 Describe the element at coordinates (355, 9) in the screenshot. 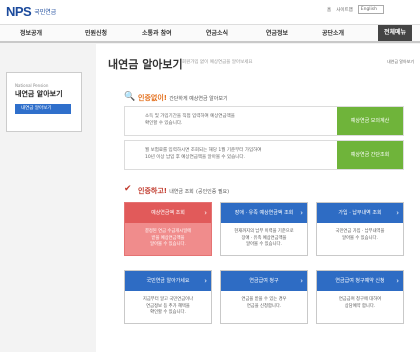

I see `utility-links: 홈 사이트맵 English` at that location.